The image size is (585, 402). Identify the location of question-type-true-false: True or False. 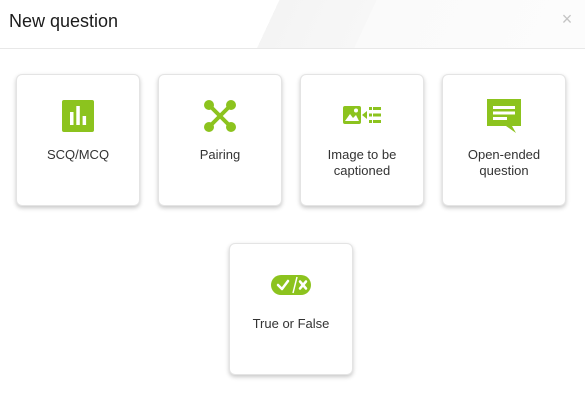
(291, 309).